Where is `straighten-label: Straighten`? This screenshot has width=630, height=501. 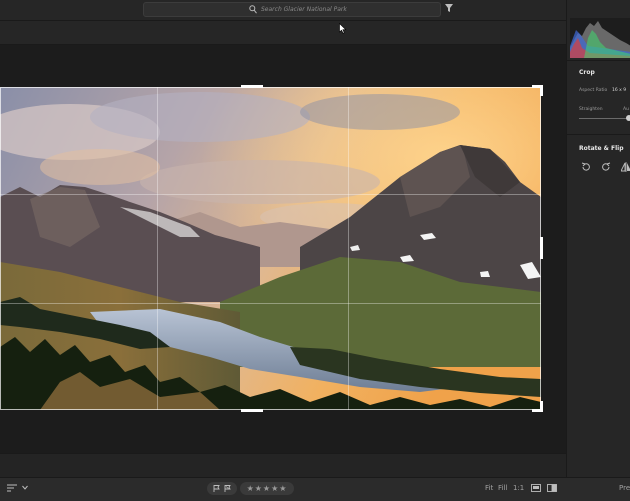
straighten-label: Straighten is located at coordinates (591, 109).